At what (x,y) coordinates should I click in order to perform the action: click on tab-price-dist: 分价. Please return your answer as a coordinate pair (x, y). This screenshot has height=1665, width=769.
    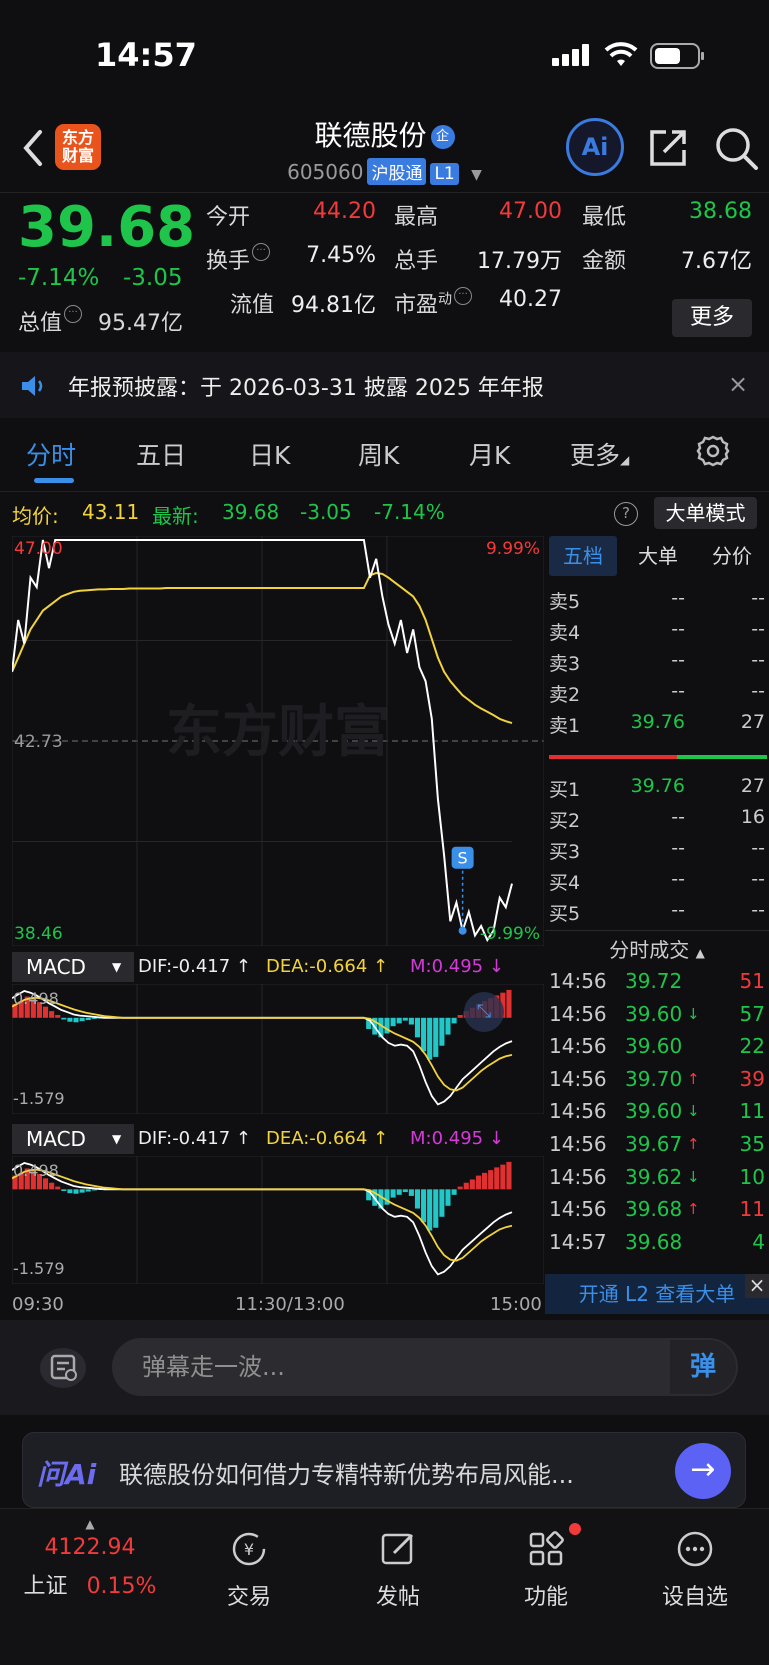
    Looking at the image, I should click on (732, 556).